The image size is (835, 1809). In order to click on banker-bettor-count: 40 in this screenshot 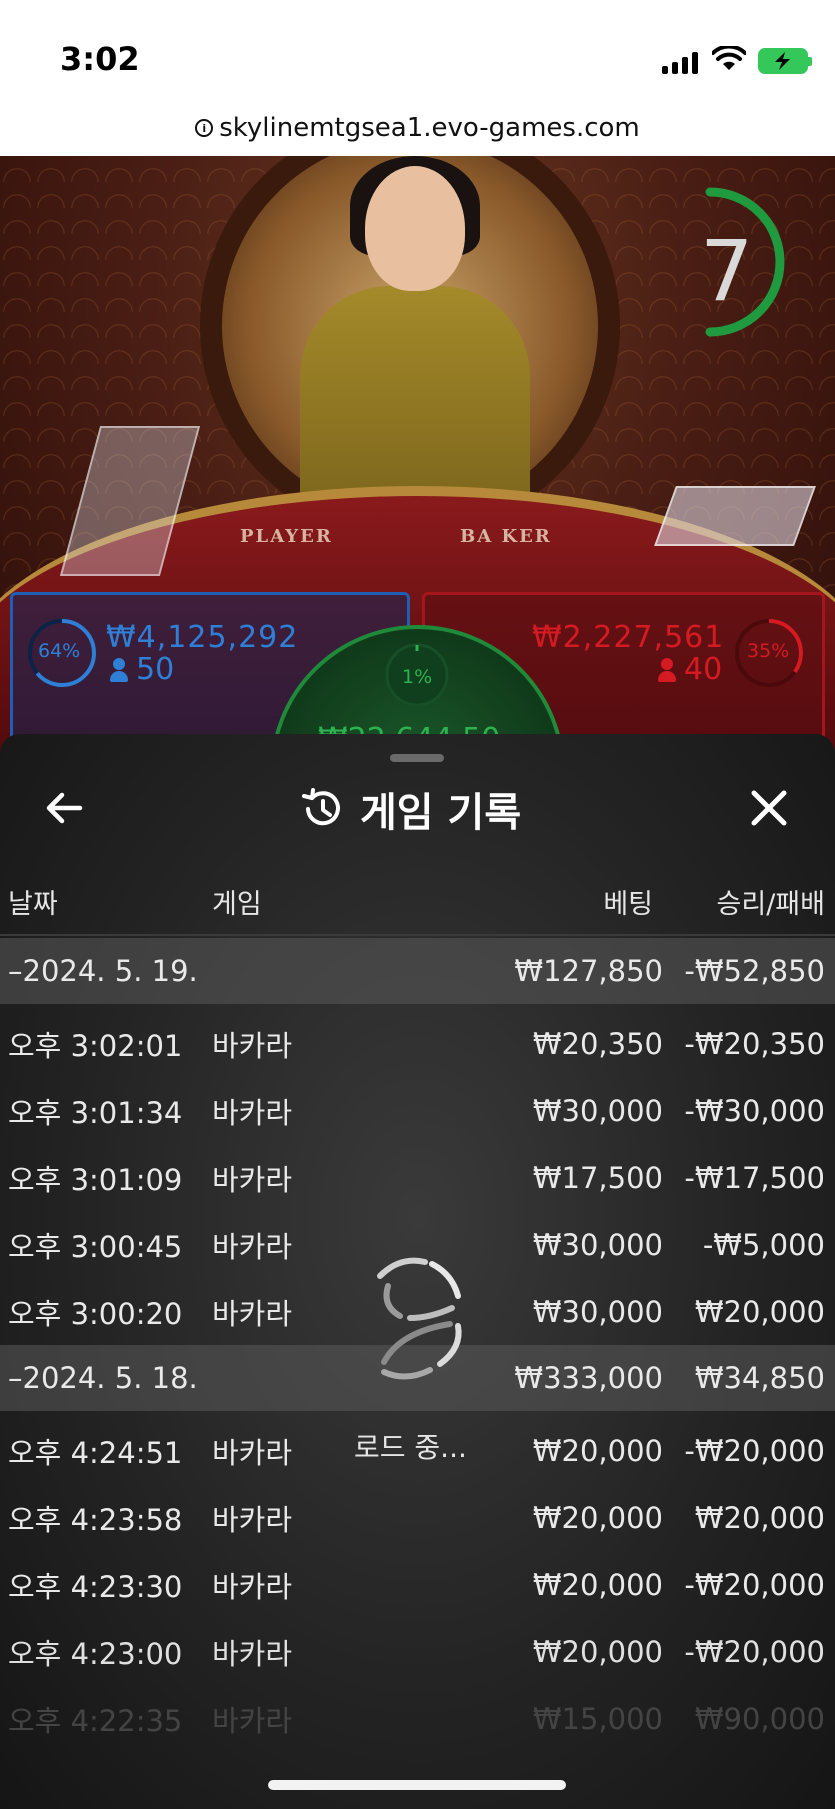, I will do `click(690, 669)`.